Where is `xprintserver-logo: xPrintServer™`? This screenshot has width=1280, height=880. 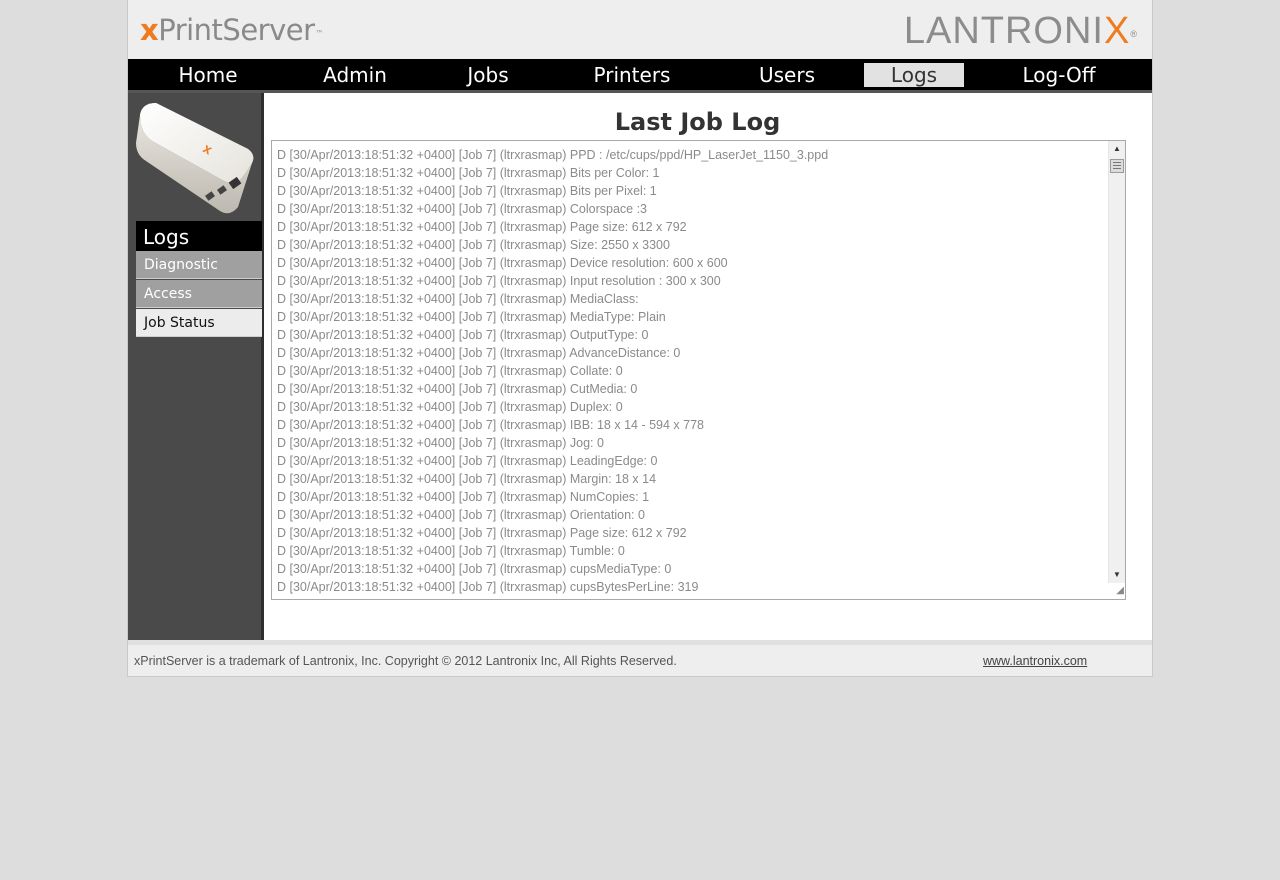
xprintserver-logo: xPrintServer™ is located at coordinates (232, 30).